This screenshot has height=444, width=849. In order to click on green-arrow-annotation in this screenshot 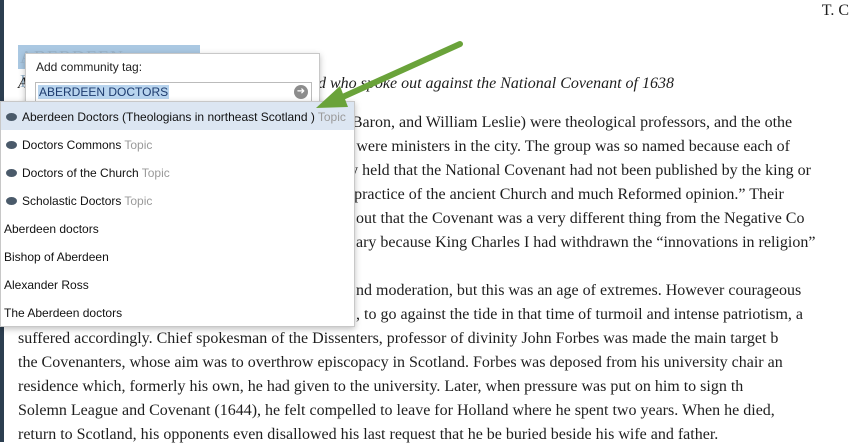, I will do `click(389, 74)`.